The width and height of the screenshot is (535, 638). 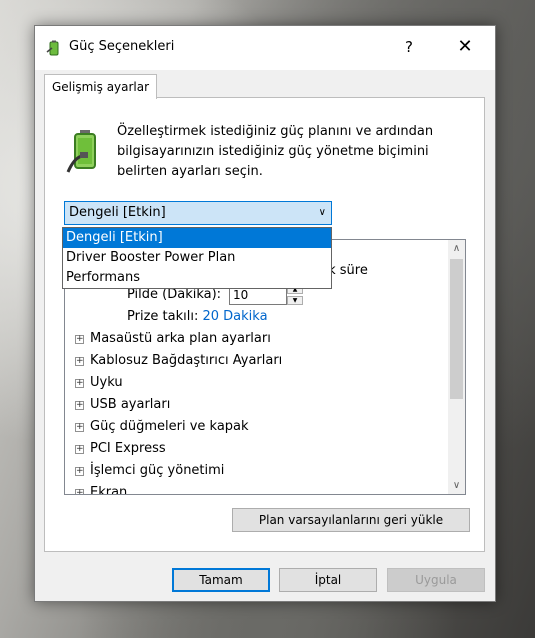 What do you see at coordinates (328, 580) in the screenshot?
I see `cancel-button: İptal` at bounding box center [328, 580].